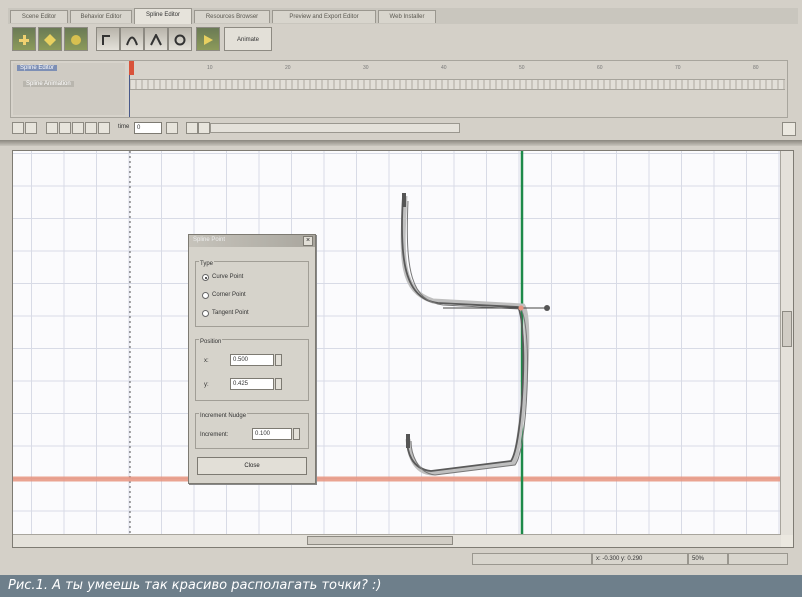 The width and height of the screenshot is (802, 597). What do you see at coordinates (366, 68) in the screenshot?
I see `ruler-tick: 30` at bounding box center [366, 68].